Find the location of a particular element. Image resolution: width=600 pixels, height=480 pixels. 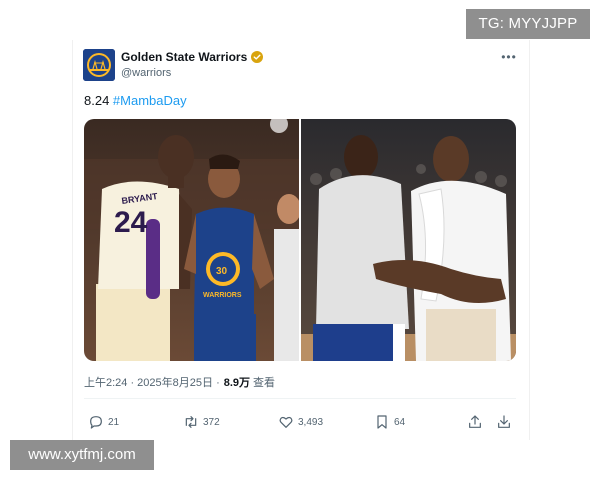

more-icon: ••• is located at coordinates (509, 57).